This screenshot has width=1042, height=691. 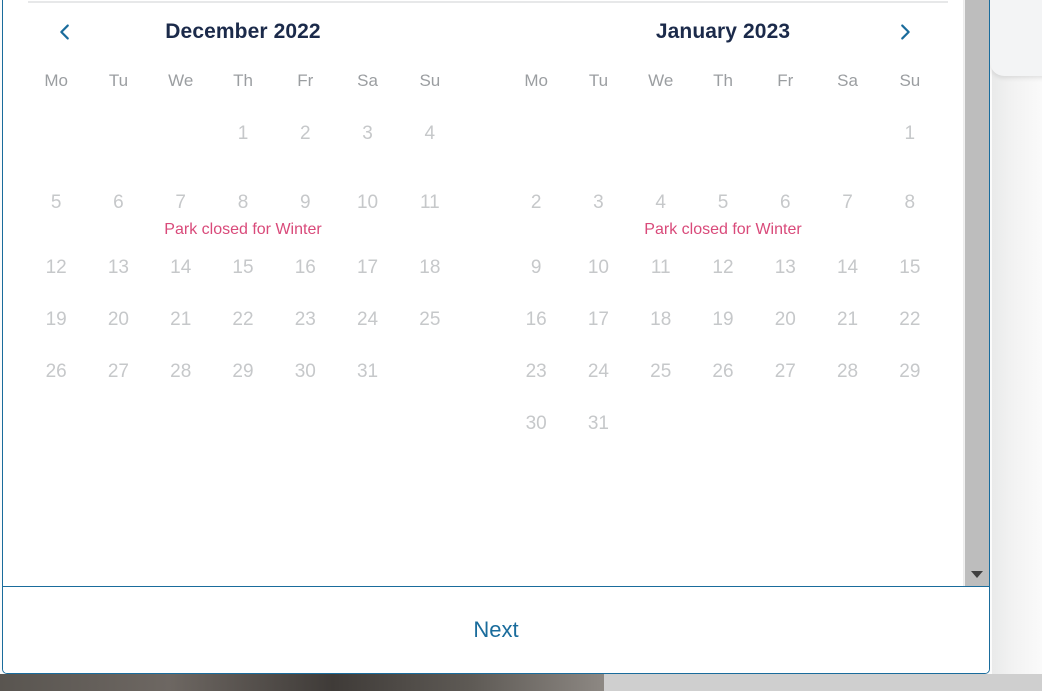 What do you see at coordinates (823, 682) in the screenshot?
I see `background-light-strip` at bounding box center [823, 682].